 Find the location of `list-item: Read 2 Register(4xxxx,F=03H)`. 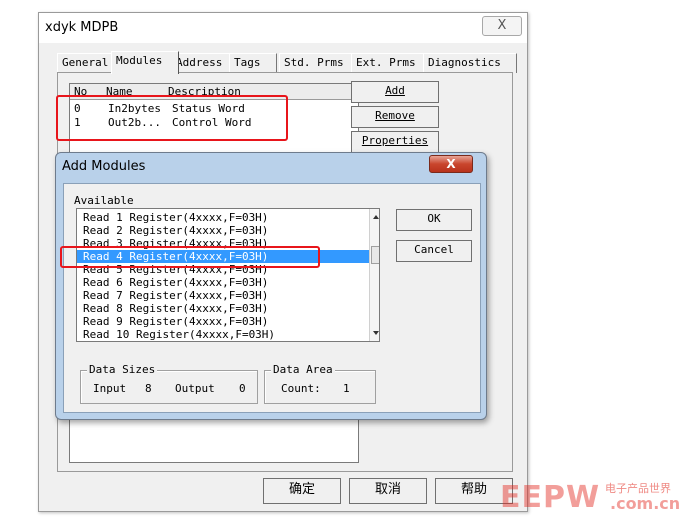

list-item: Read 2 Register(4xxxx,F=03H) is located at coordinates (175, 230).